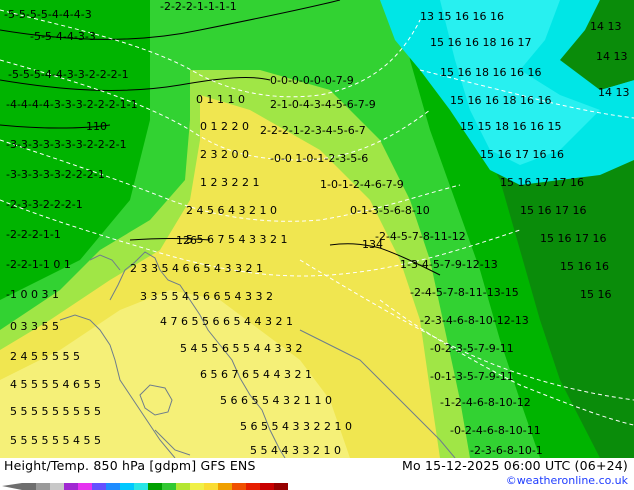 This screenshot has height=490, width=634. What do you see at coordinates (38, 264) in the screenshot?
I see `svg-text: -2-2-1-1 0 1` at bounding box center [38, 264].